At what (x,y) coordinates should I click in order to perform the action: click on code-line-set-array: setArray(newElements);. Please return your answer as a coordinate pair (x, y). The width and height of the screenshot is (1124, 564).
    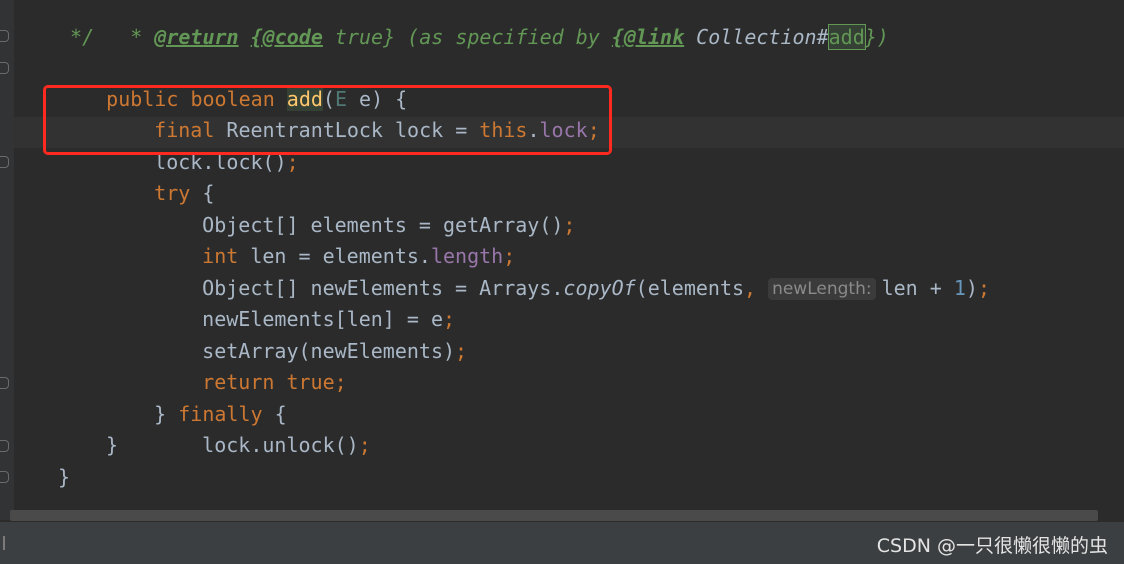
    Looking at the image, I should click on (310, 334).